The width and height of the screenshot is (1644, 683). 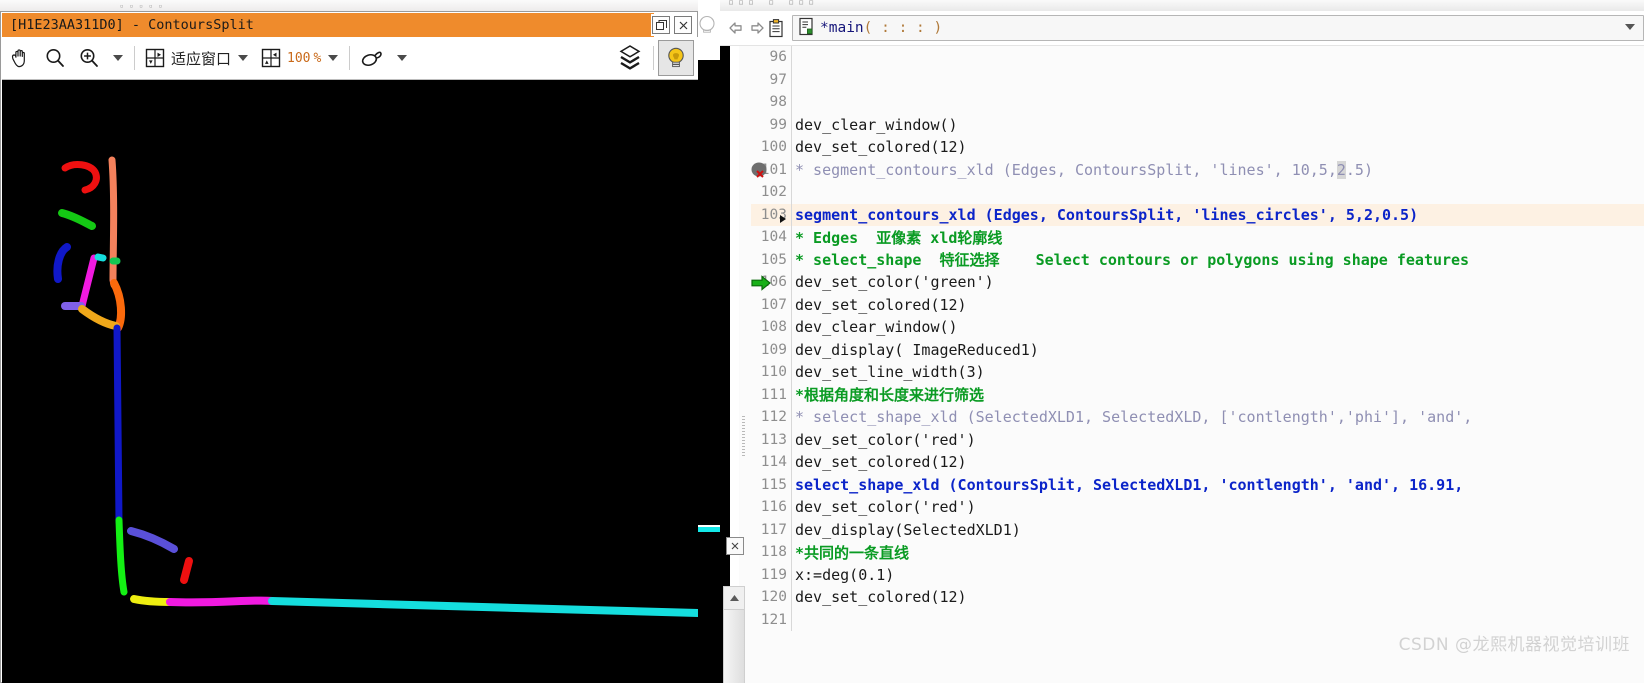 What do you see at coordinates (152, 540) in the screenshot?
I see `slateblue-arc` at bounding box center [152, 540].